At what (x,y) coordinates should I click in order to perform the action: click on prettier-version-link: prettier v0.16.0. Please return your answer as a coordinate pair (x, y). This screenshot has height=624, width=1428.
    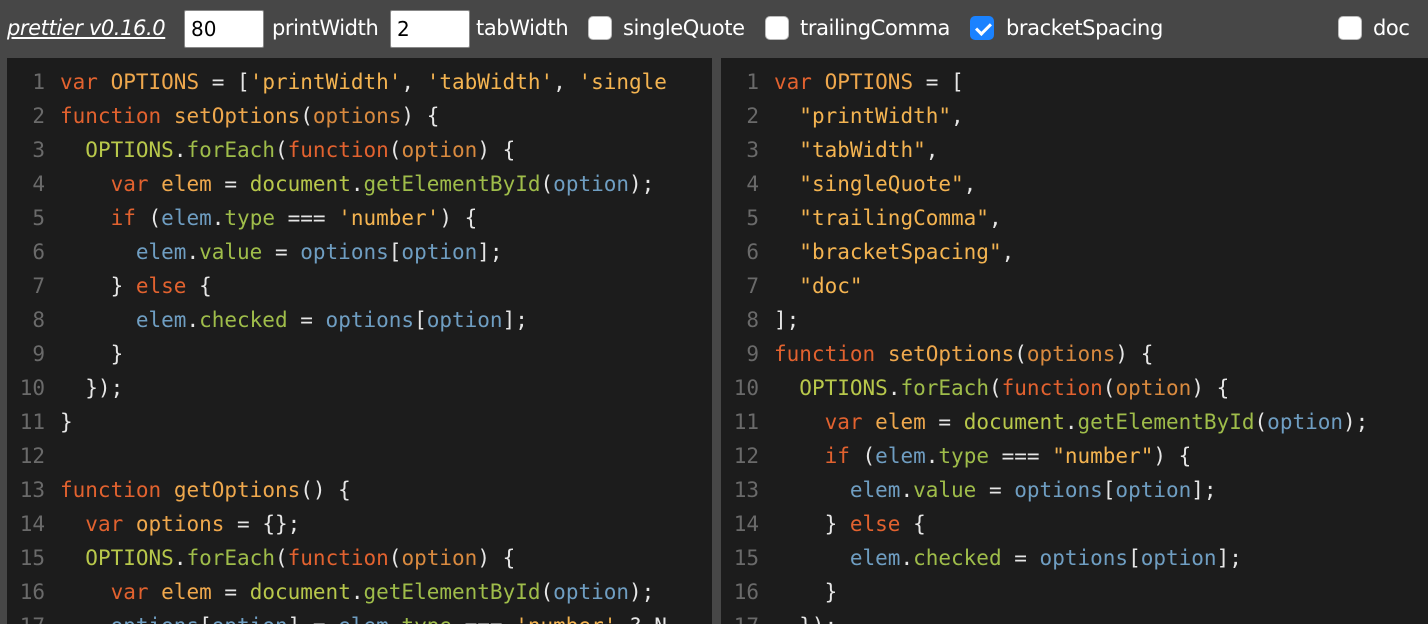
    Looking at the image, I should click on (86, 28).